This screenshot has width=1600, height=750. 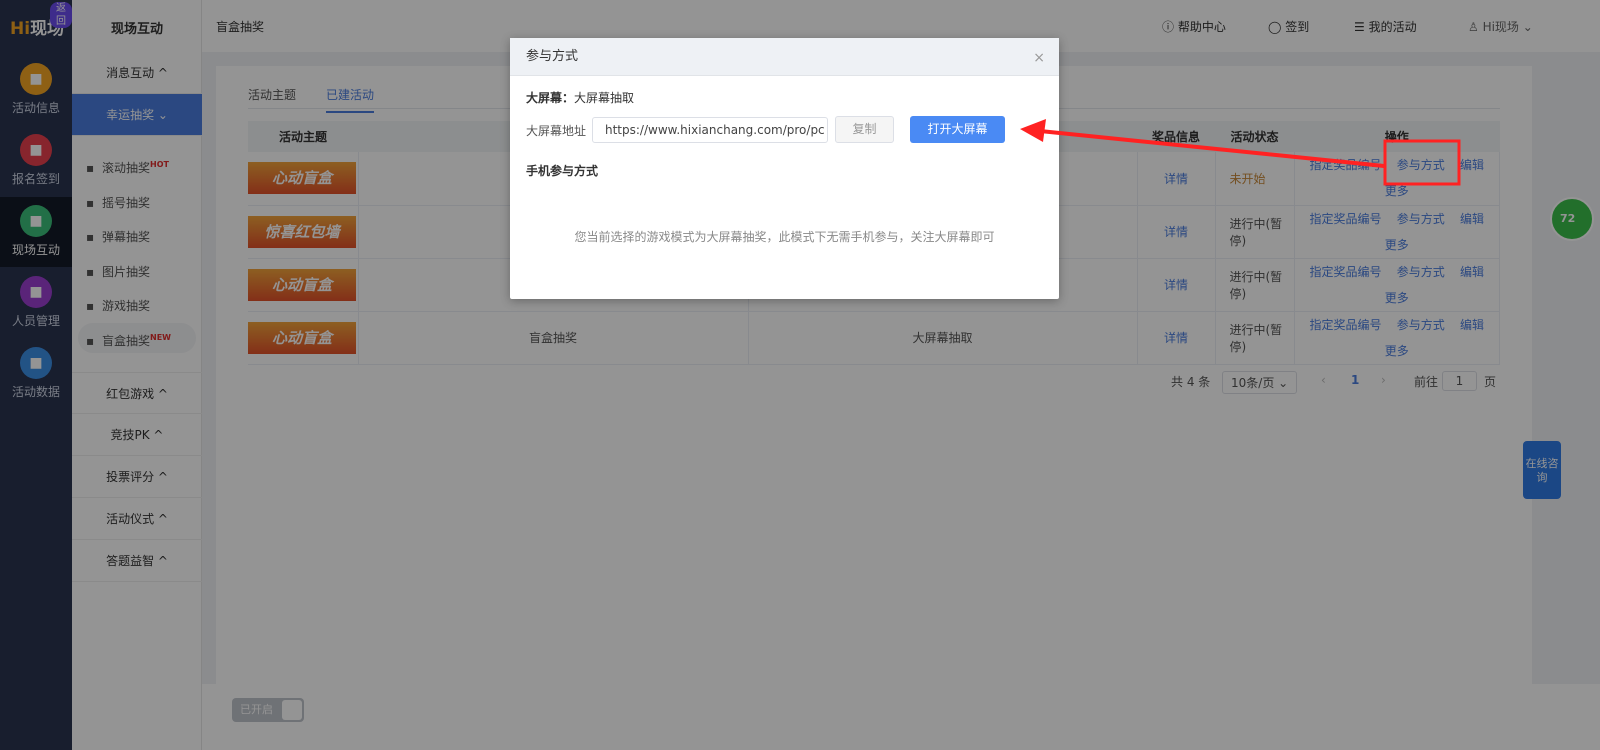 What do you see at coordinates (1422, 162) in the screenshot?
I see `highlight-box` at bounding box center [1422, 162].